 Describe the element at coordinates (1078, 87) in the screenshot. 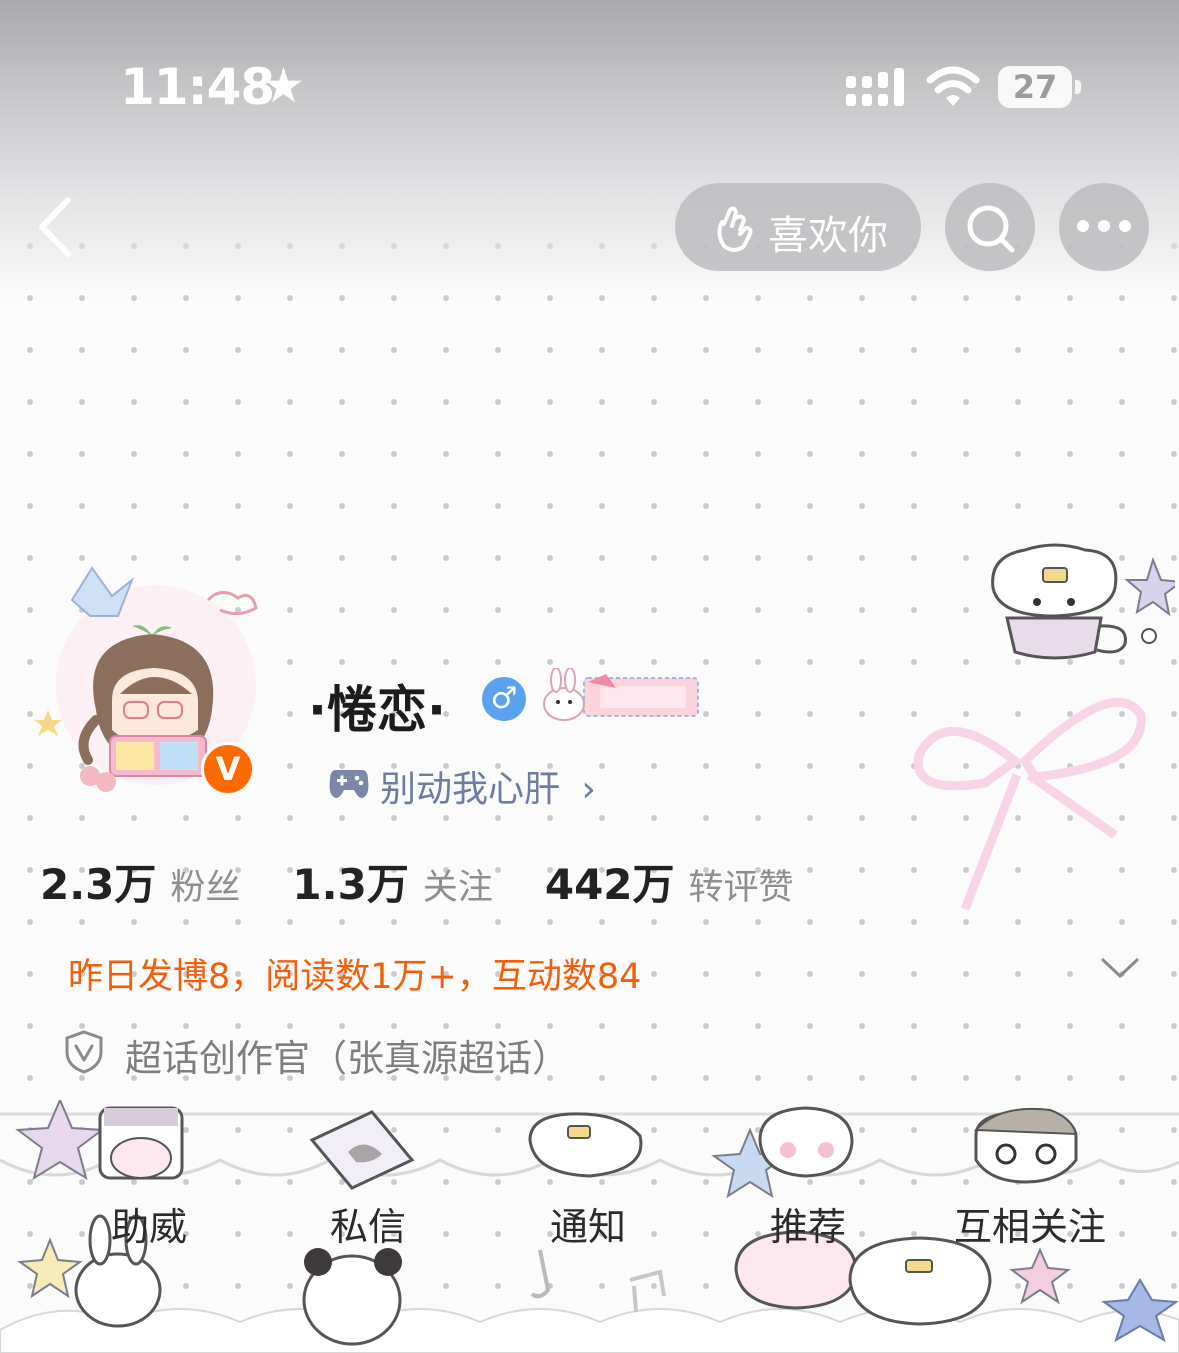

I see `battery-cap` at that location.